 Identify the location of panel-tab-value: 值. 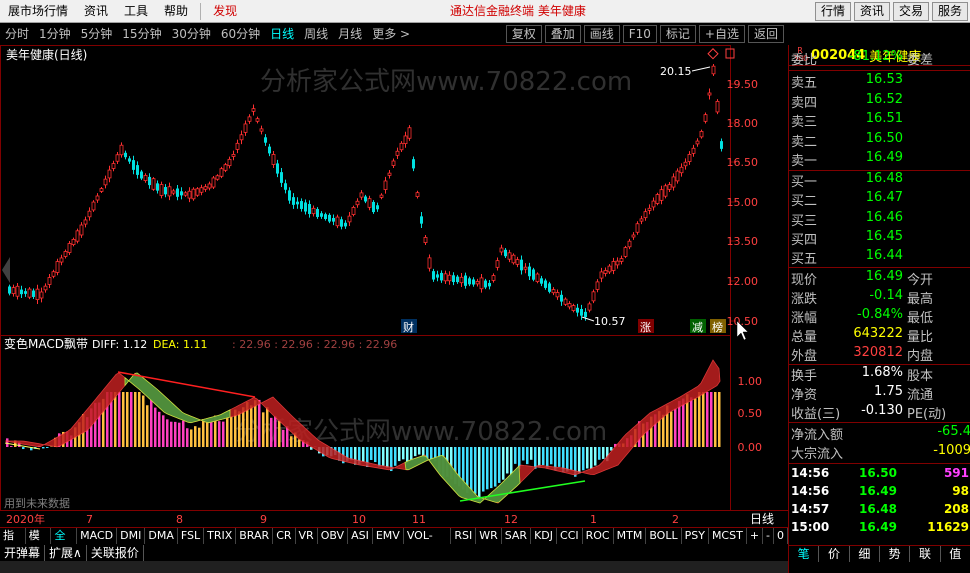
(955, 554).